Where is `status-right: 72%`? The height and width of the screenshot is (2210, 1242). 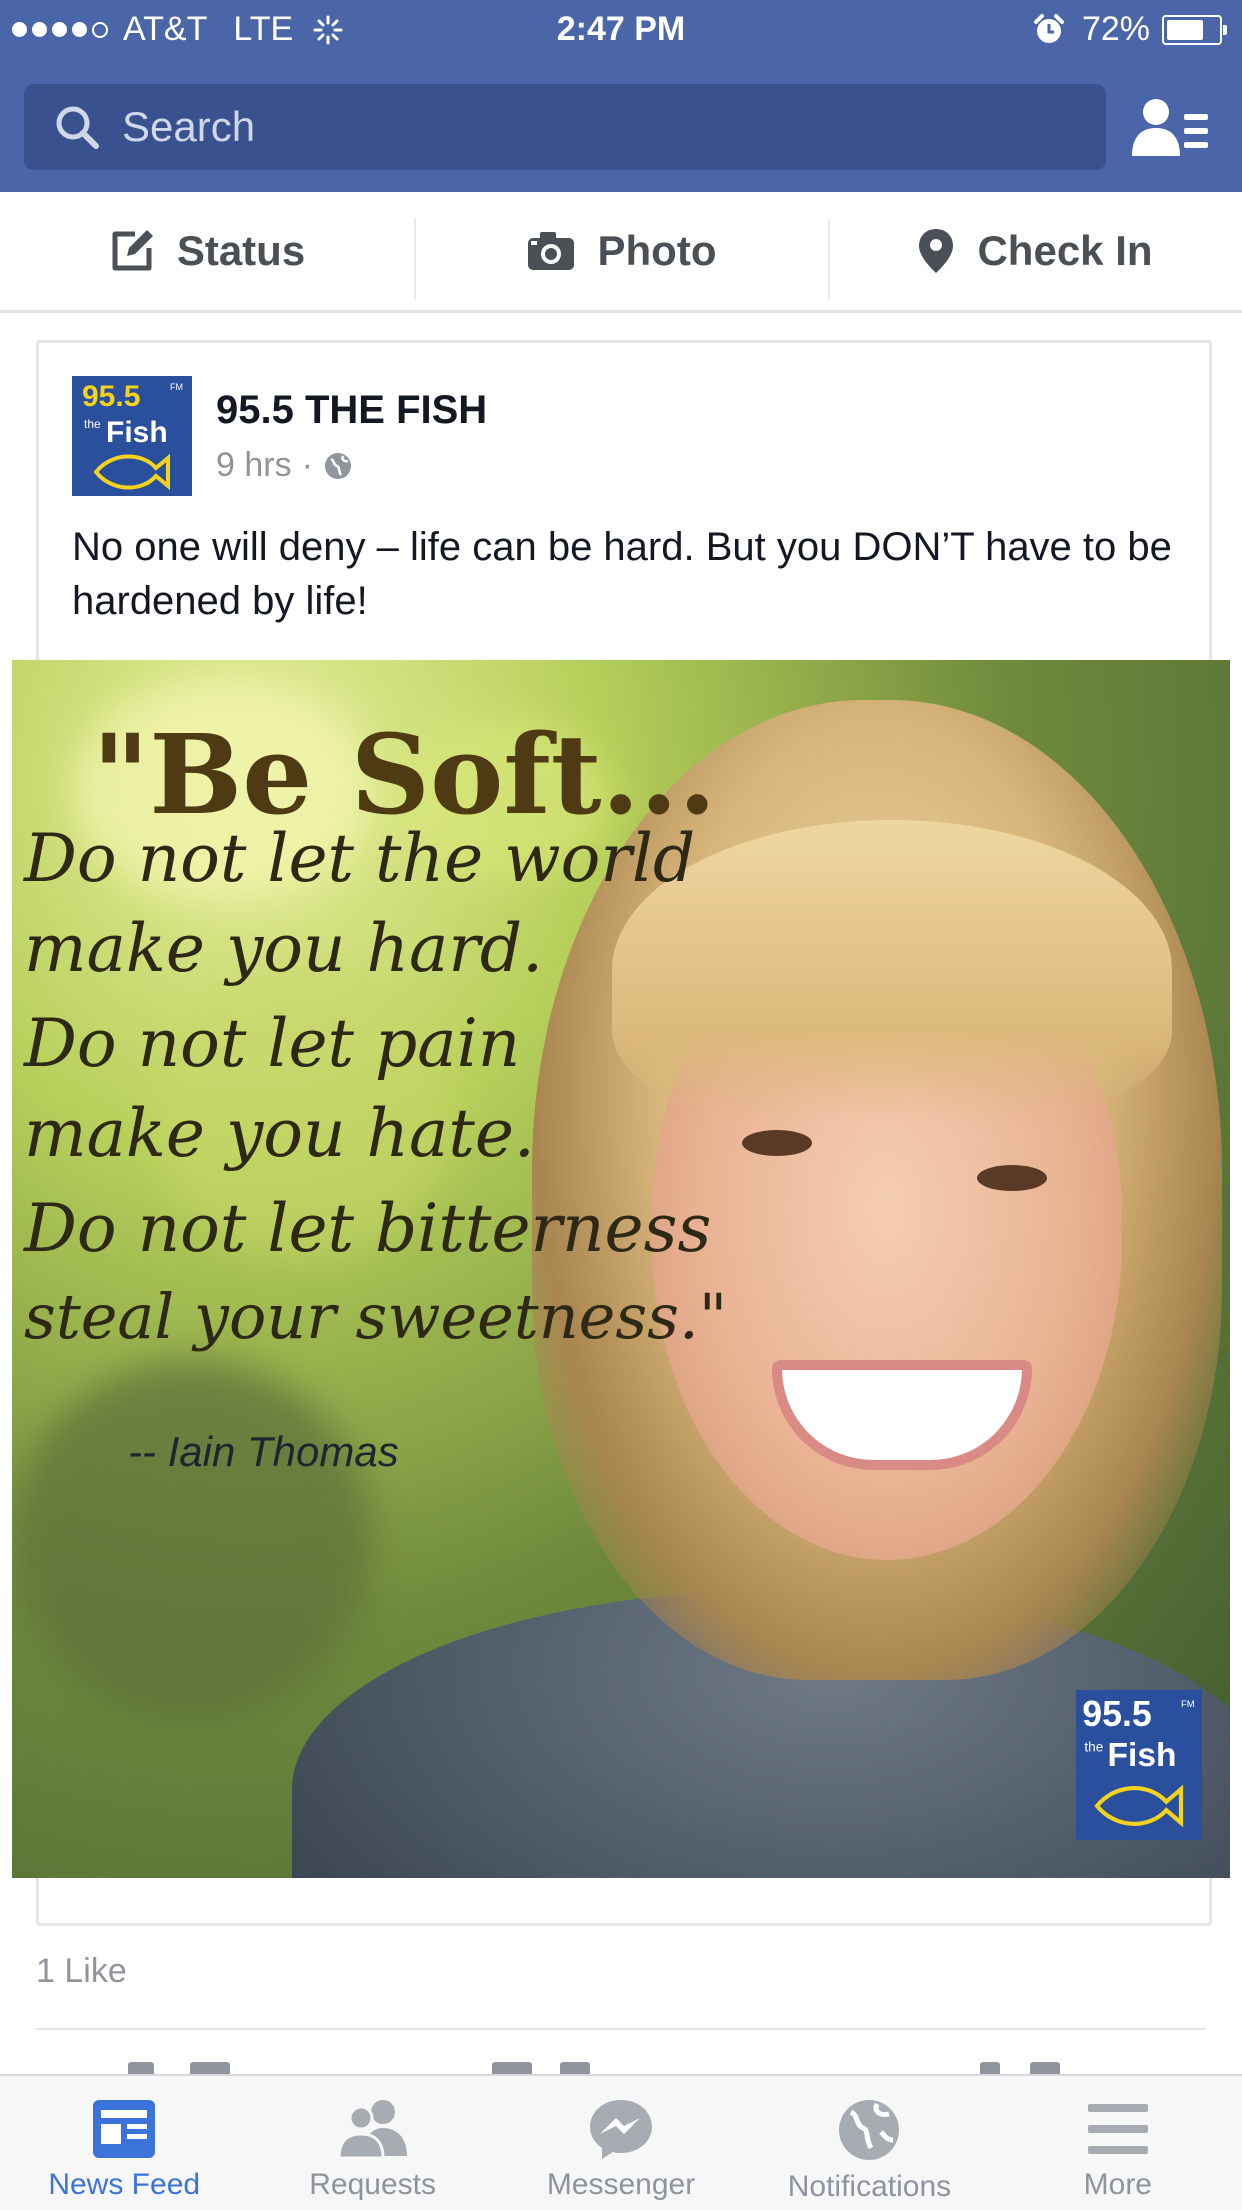
status-right: 72% is located at coordinates (1129, 29).